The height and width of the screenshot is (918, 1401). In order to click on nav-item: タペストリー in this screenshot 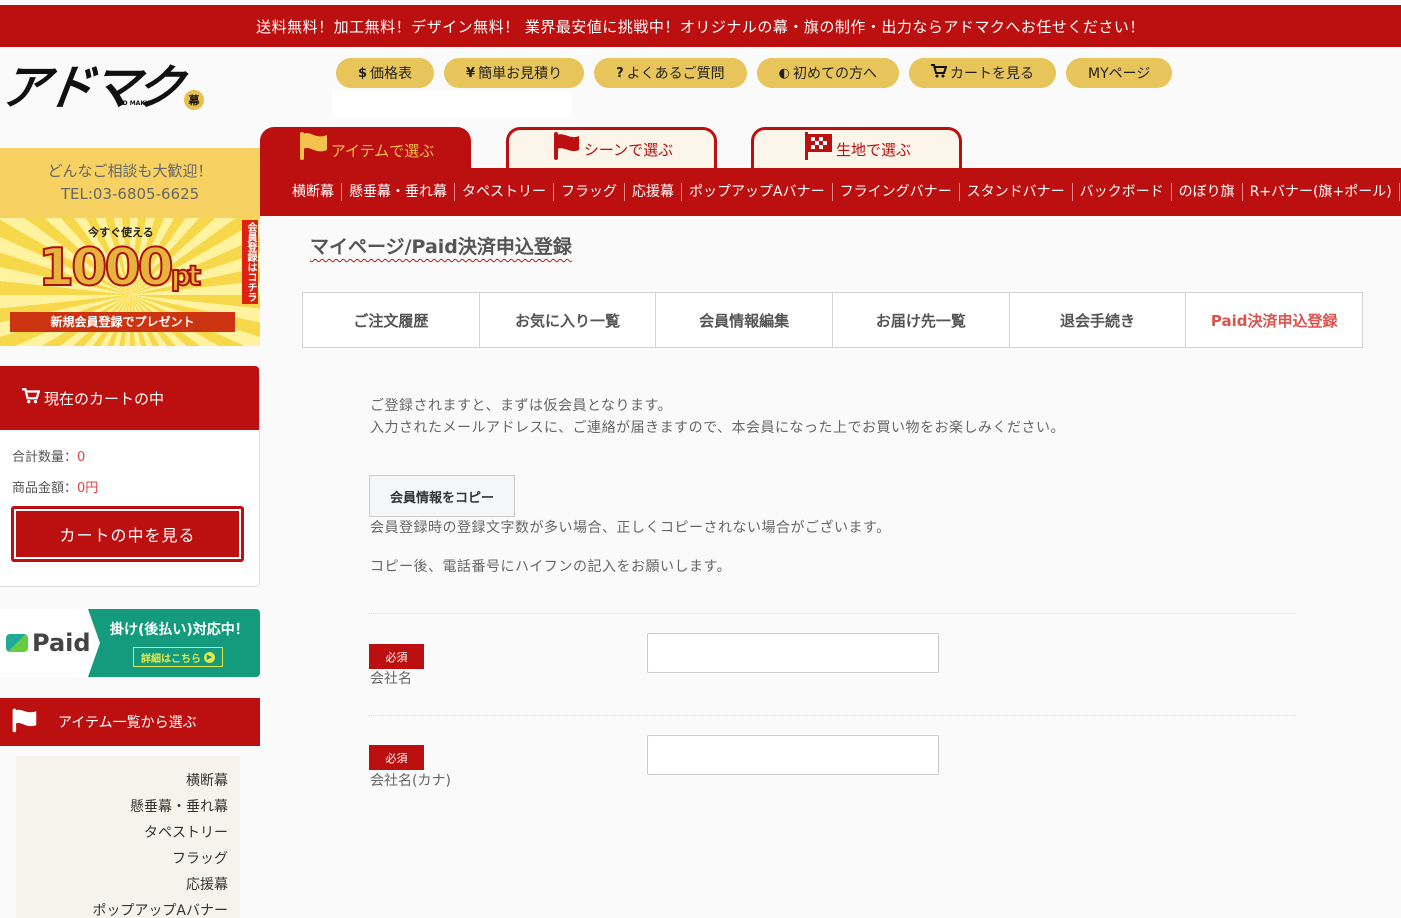, I will do `click(504, 192)`.